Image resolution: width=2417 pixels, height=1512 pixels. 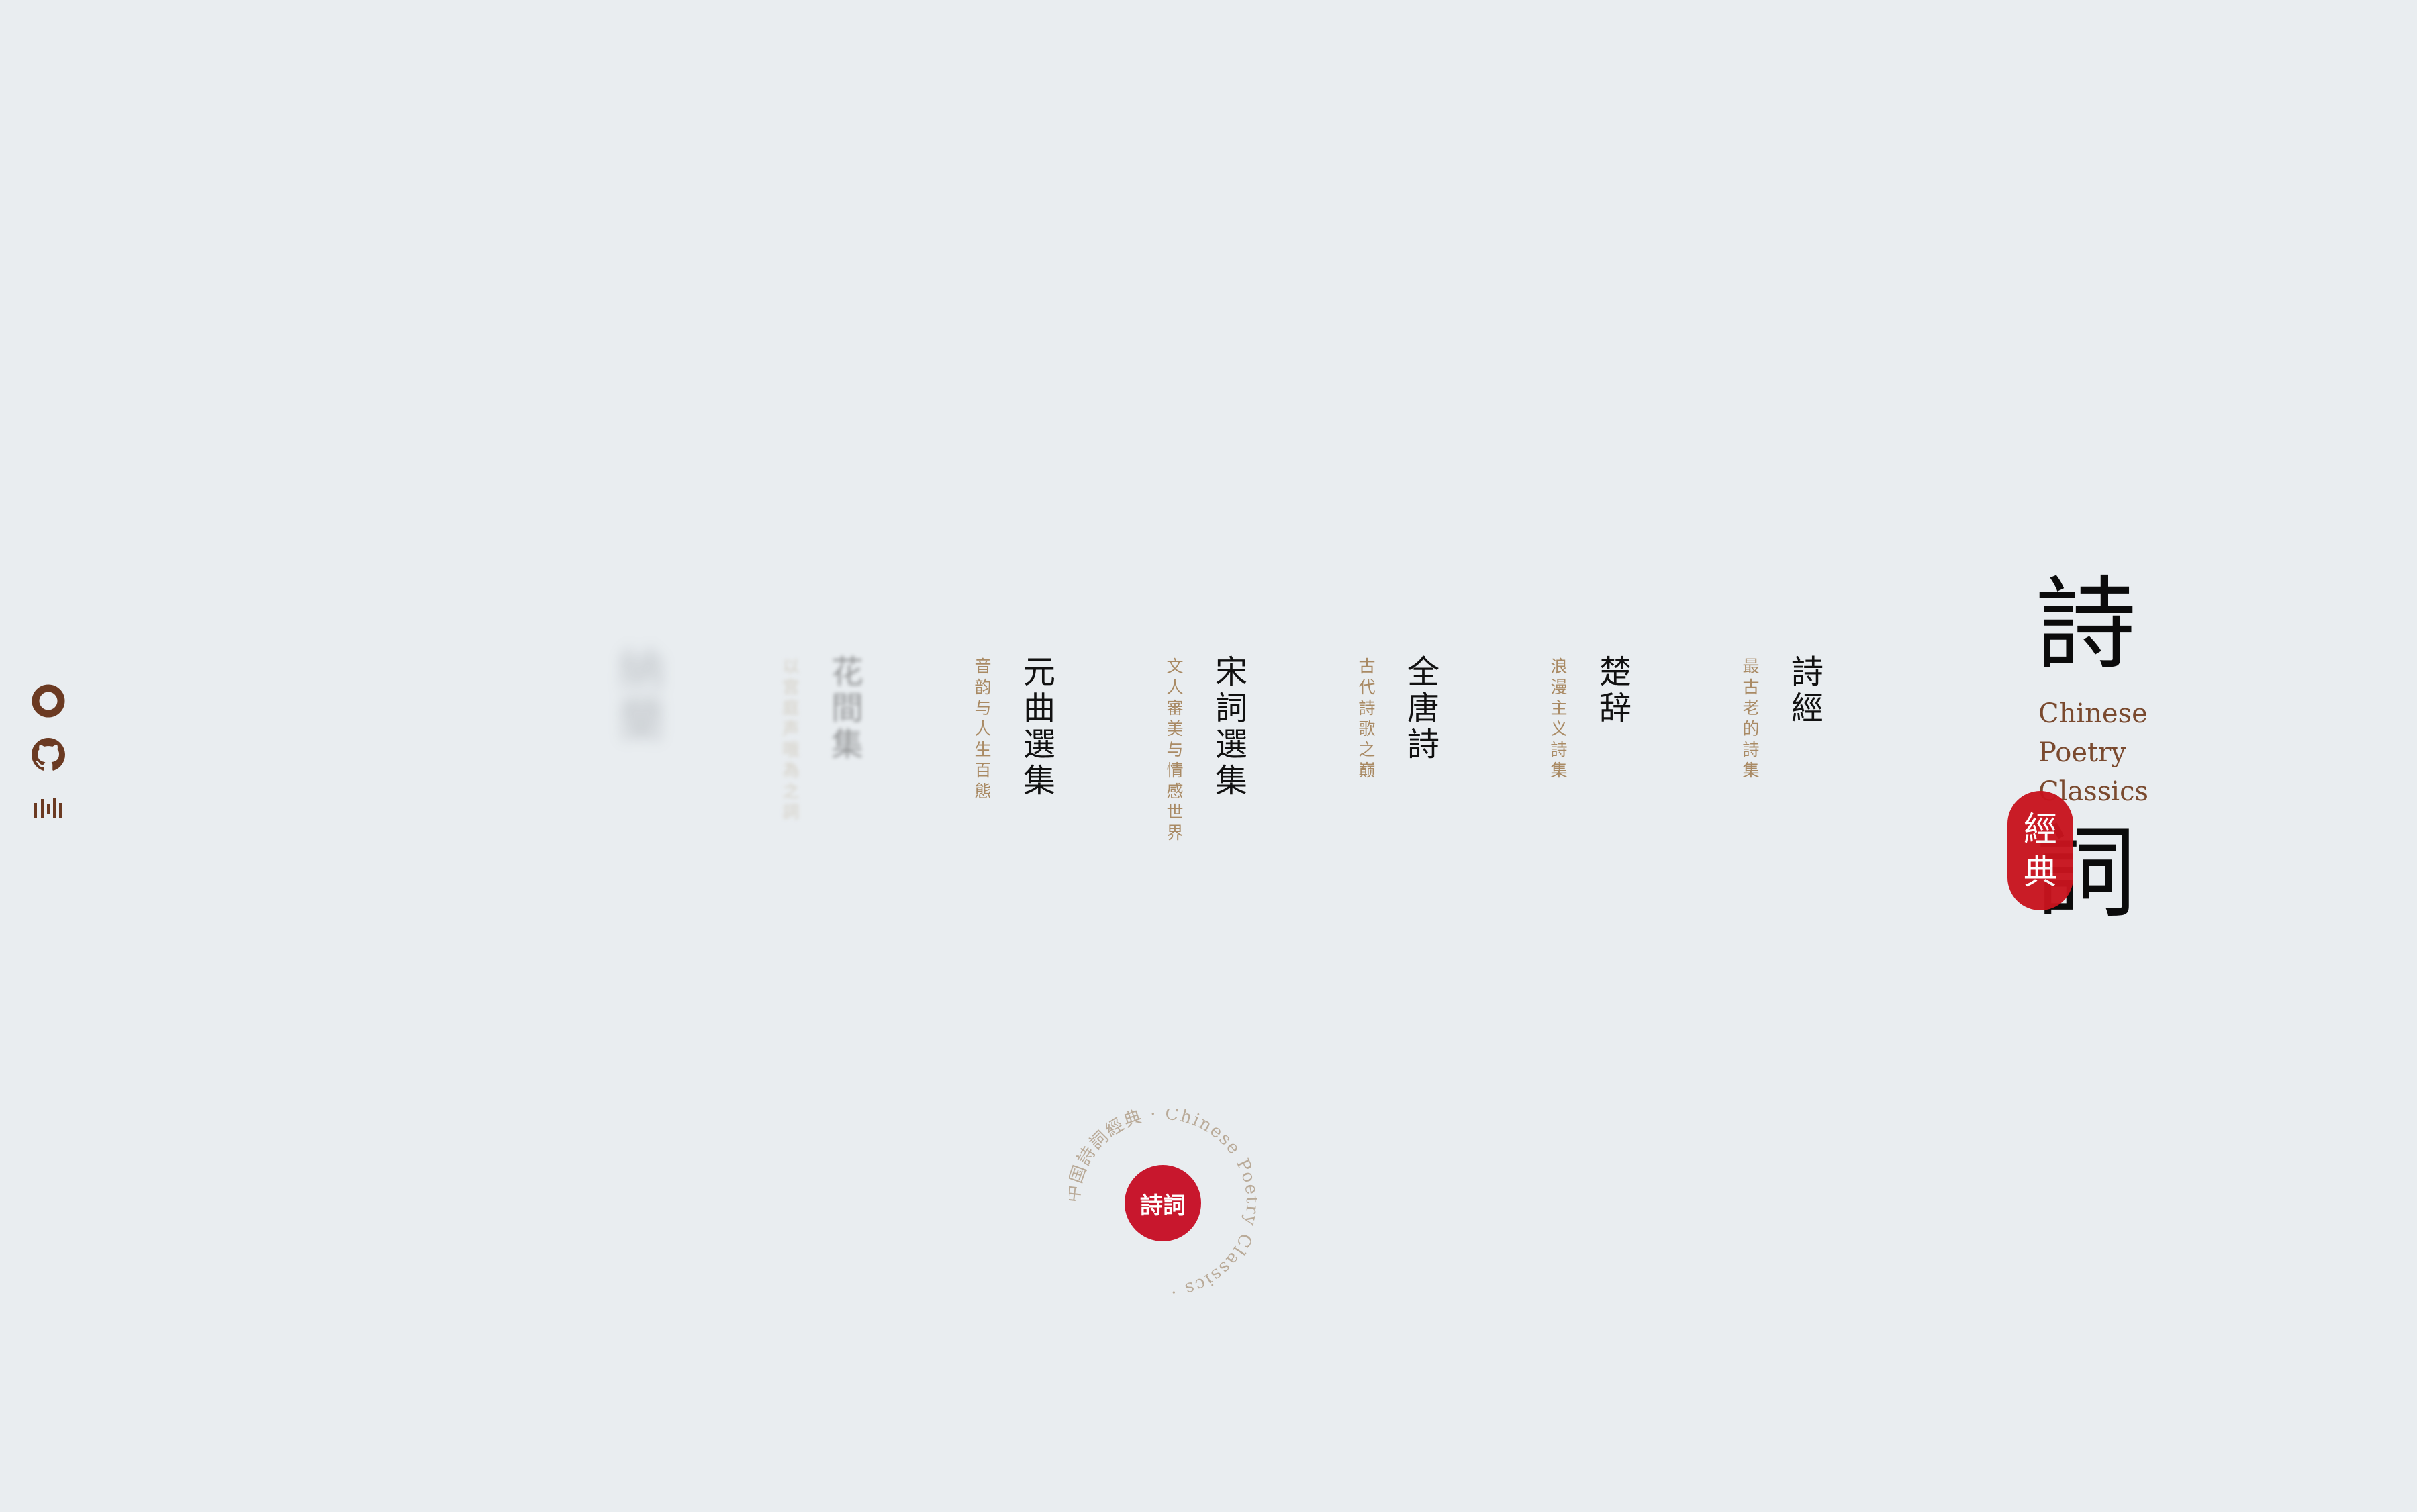 What do you see at coordinates (1558, 719) in the screenshot?
I see `collection-subtitle: 浪漫主义詩集` at bounding box center [1558, 719].